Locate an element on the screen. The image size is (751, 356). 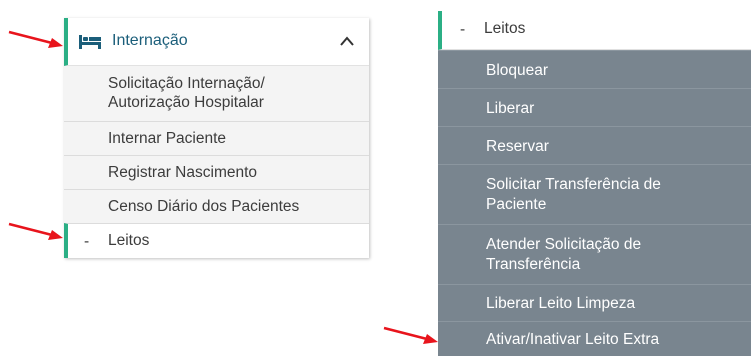
menu-item-label: Internar Paciente is located at coordinates (167, 138).